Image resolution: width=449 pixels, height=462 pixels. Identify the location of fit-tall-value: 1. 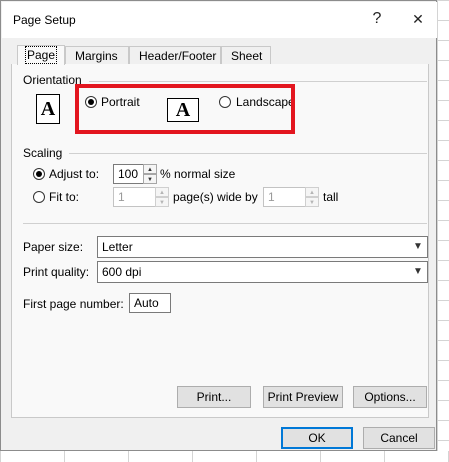
(271, 197).